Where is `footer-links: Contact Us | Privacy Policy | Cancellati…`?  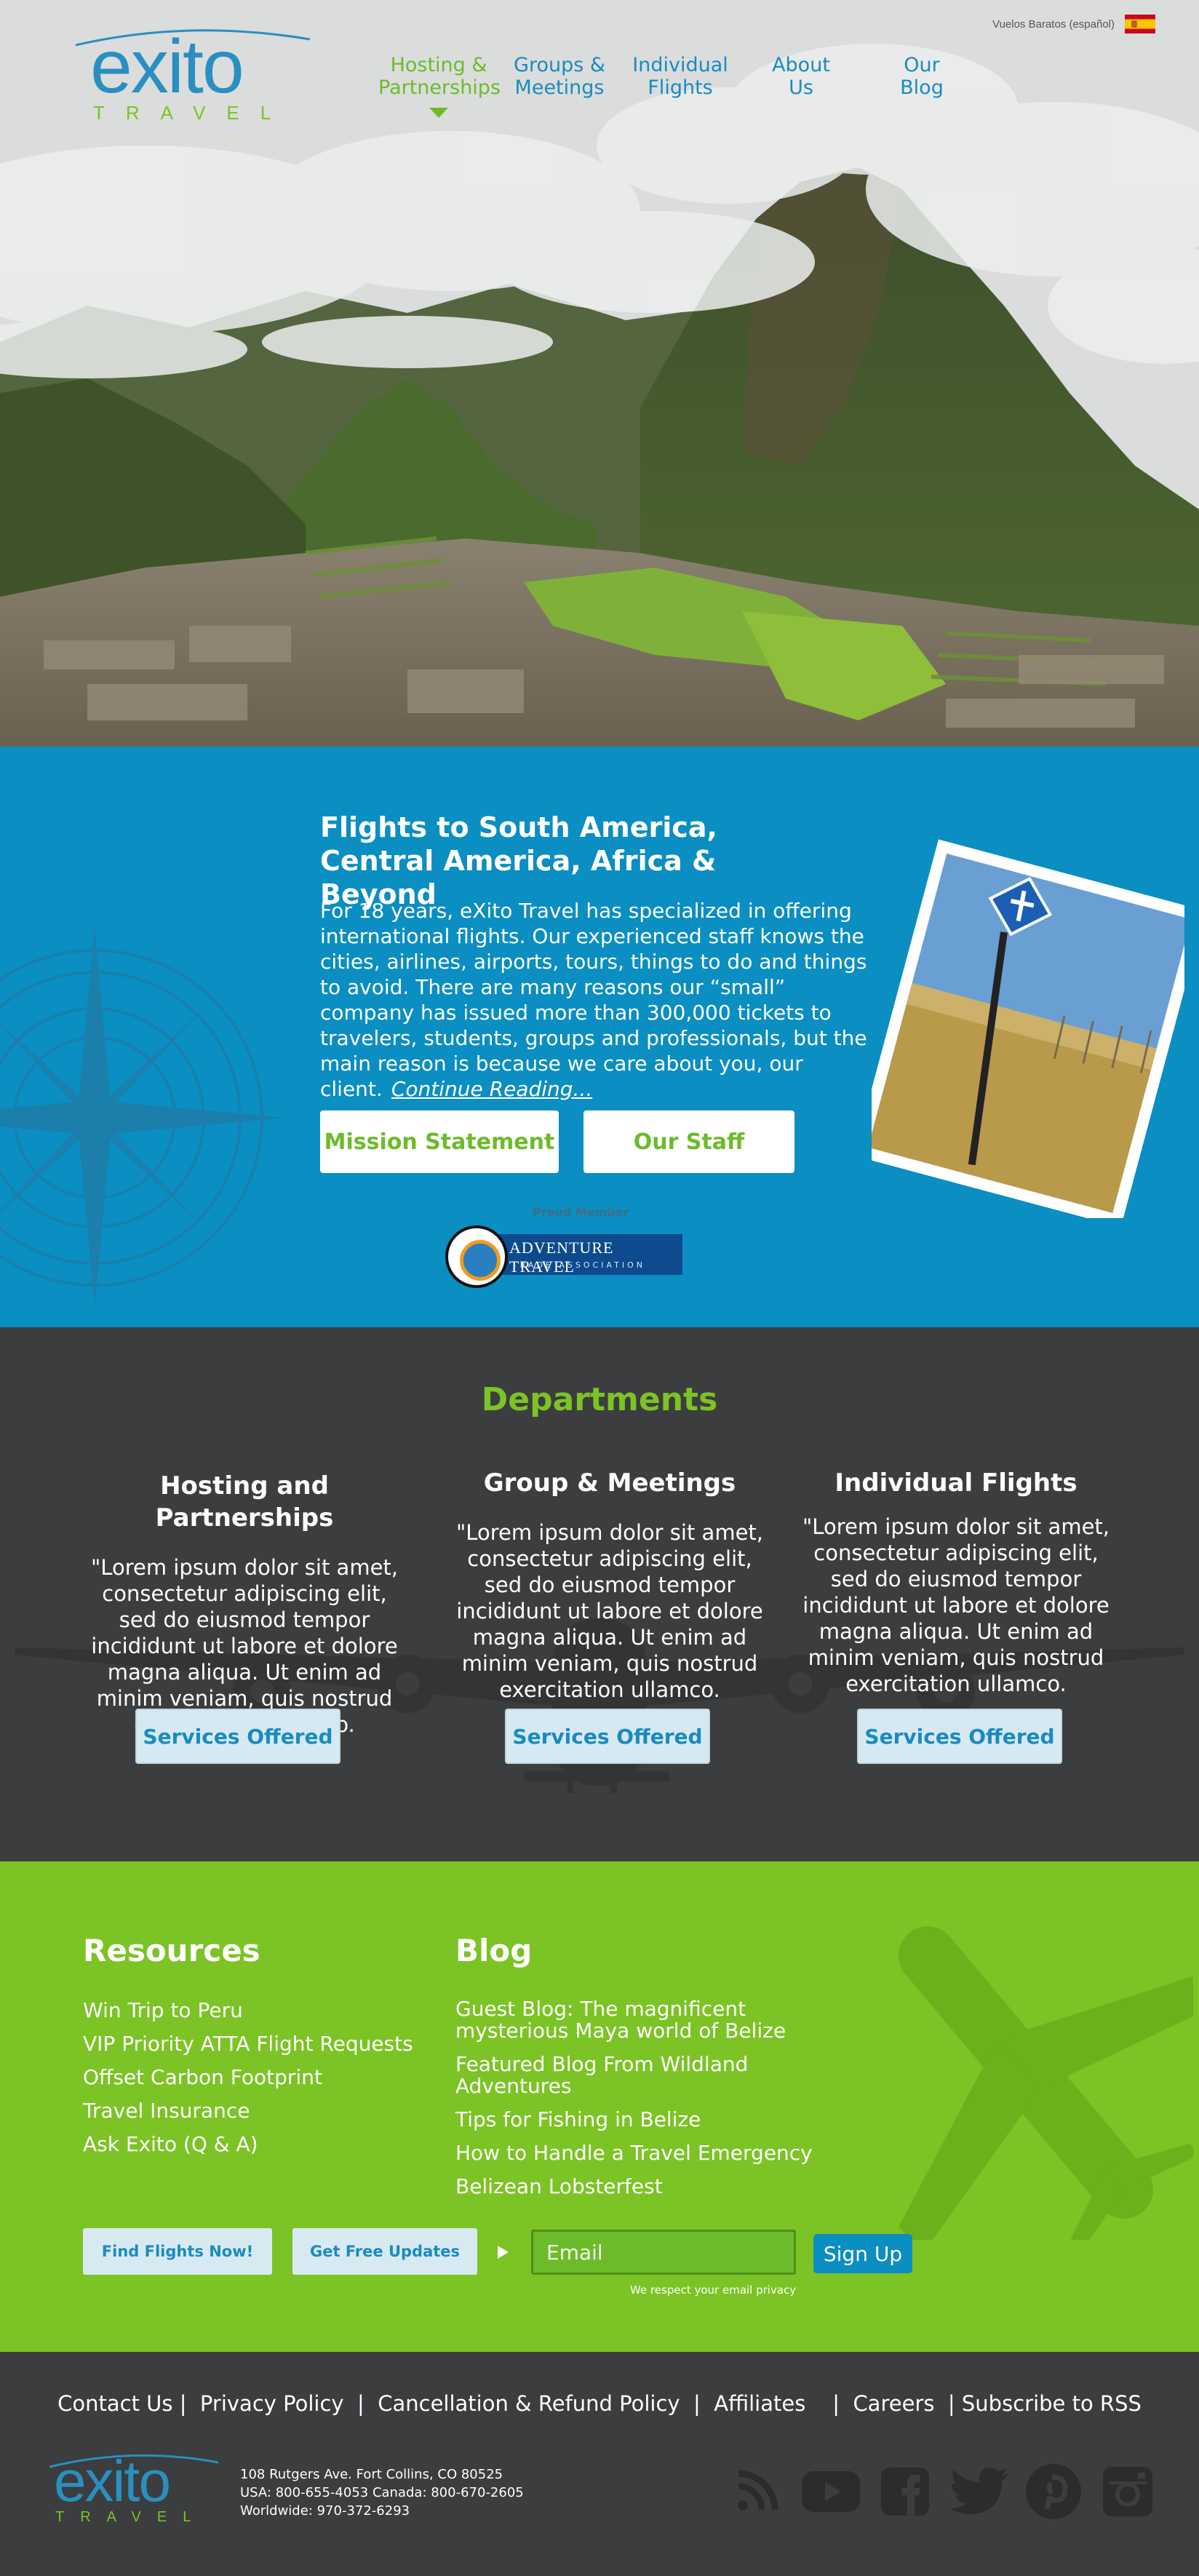
footer-links: Contact Us | Privacy Policy | Cancellati… is located at coordinates (599, 2403).